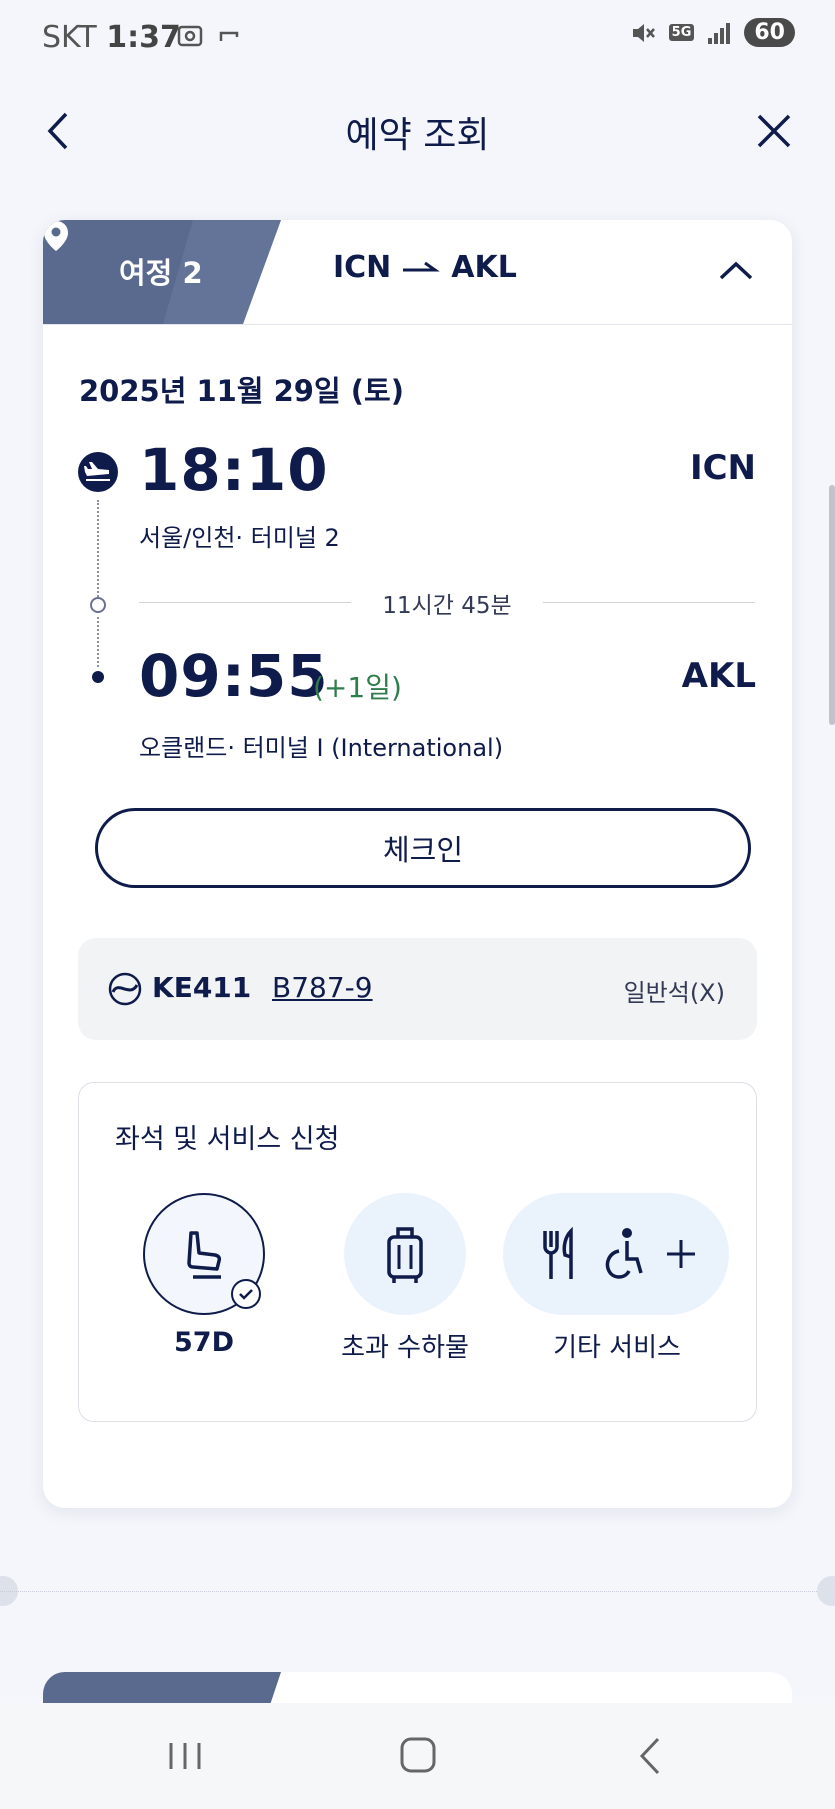 Image resolution: width=835 pixels, height=1809 pixels. I want to click on route-summary: ICN AKL, so click(425, 267).